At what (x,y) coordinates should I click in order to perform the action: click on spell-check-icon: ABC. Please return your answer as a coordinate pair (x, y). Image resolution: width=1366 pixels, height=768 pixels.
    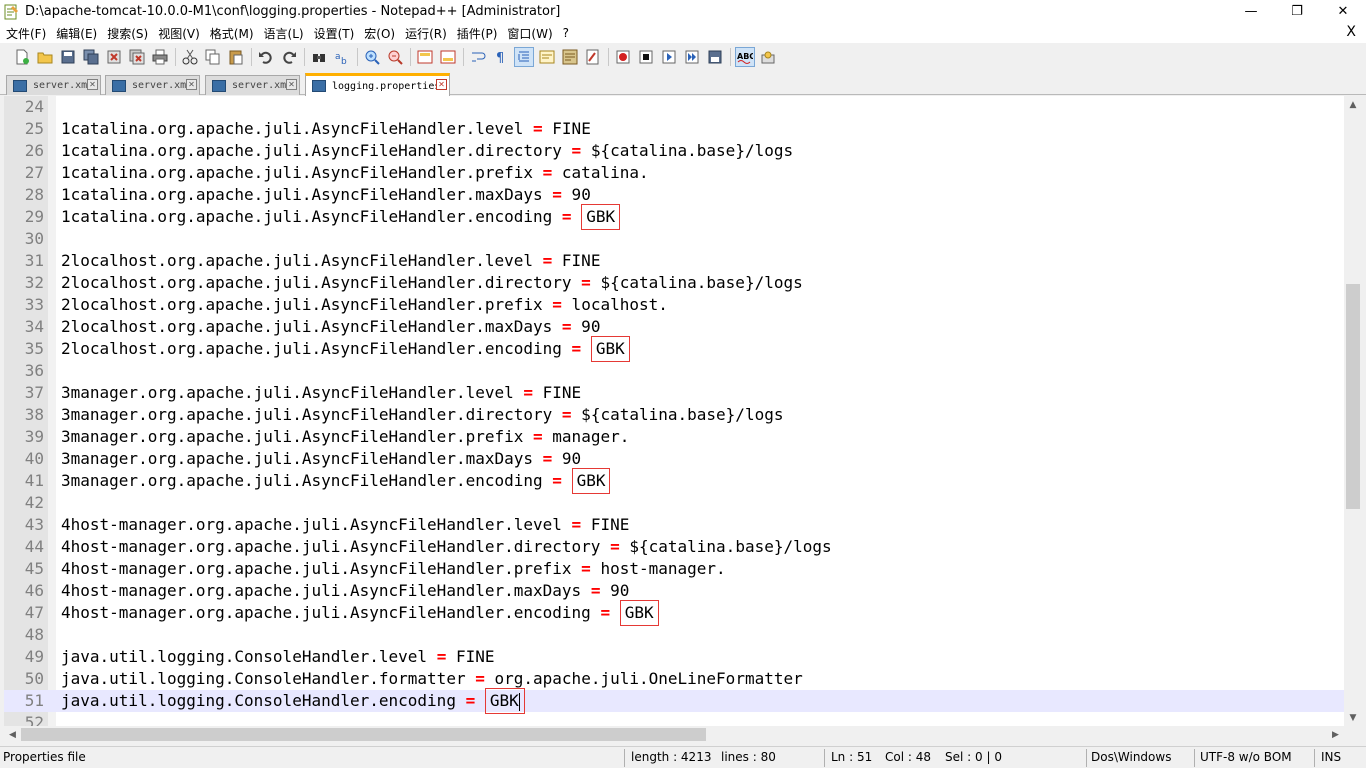
    Looking at the image, I should click on (745, 56).